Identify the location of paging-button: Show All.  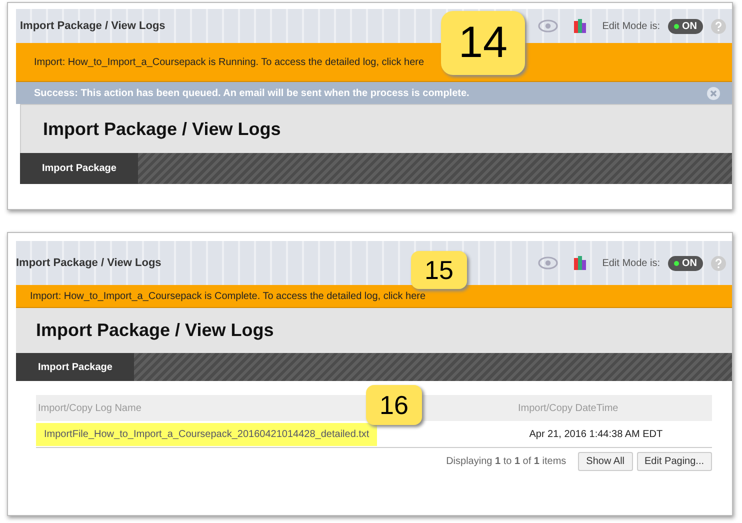
(605, 461).